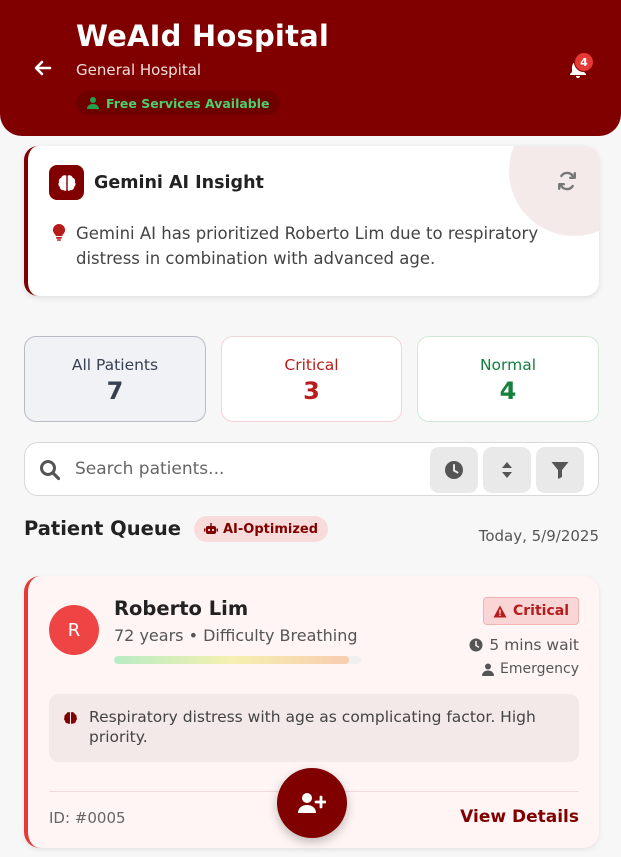 The width and height of the screenshot is (621, 857). Describe the element at coordinates (584, 62) in the screenshot. I see `notification-count-badge: 4` at that location.